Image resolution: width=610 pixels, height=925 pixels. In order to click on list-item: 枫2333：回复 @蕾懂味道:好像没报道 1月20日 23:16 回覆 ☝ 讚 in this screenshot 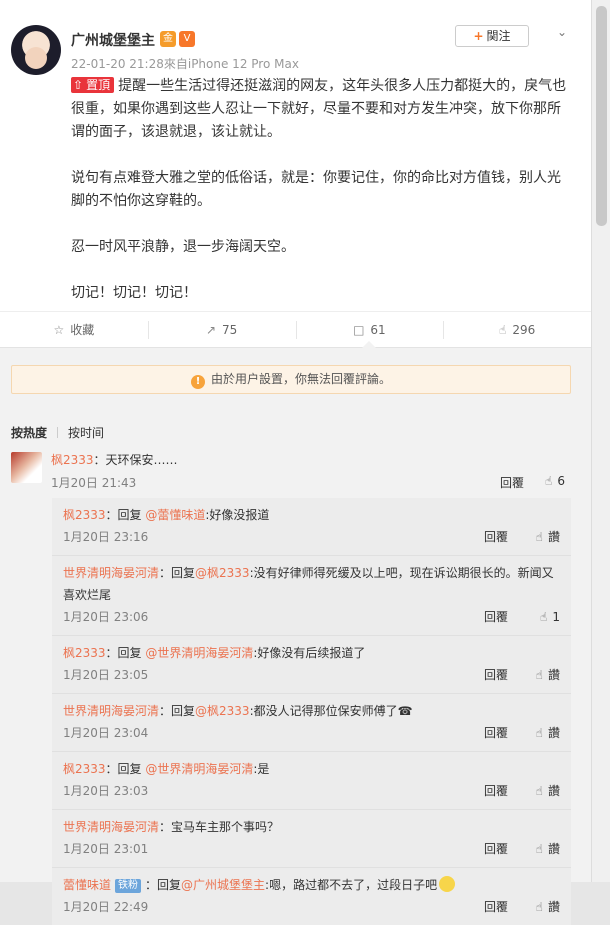, I will do `click(311, 527)`.